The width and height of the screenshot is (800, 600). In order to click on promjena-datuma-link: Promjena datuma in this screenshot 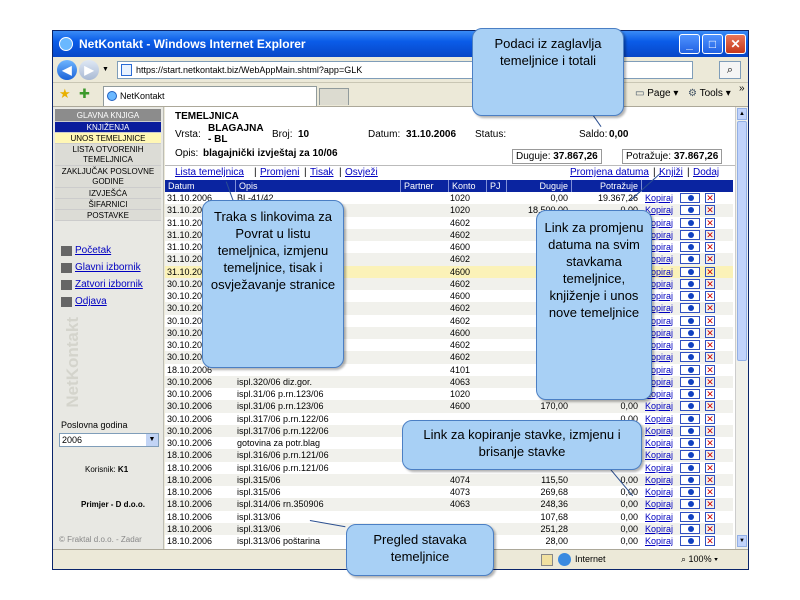, I will do `click(609, 172)`.